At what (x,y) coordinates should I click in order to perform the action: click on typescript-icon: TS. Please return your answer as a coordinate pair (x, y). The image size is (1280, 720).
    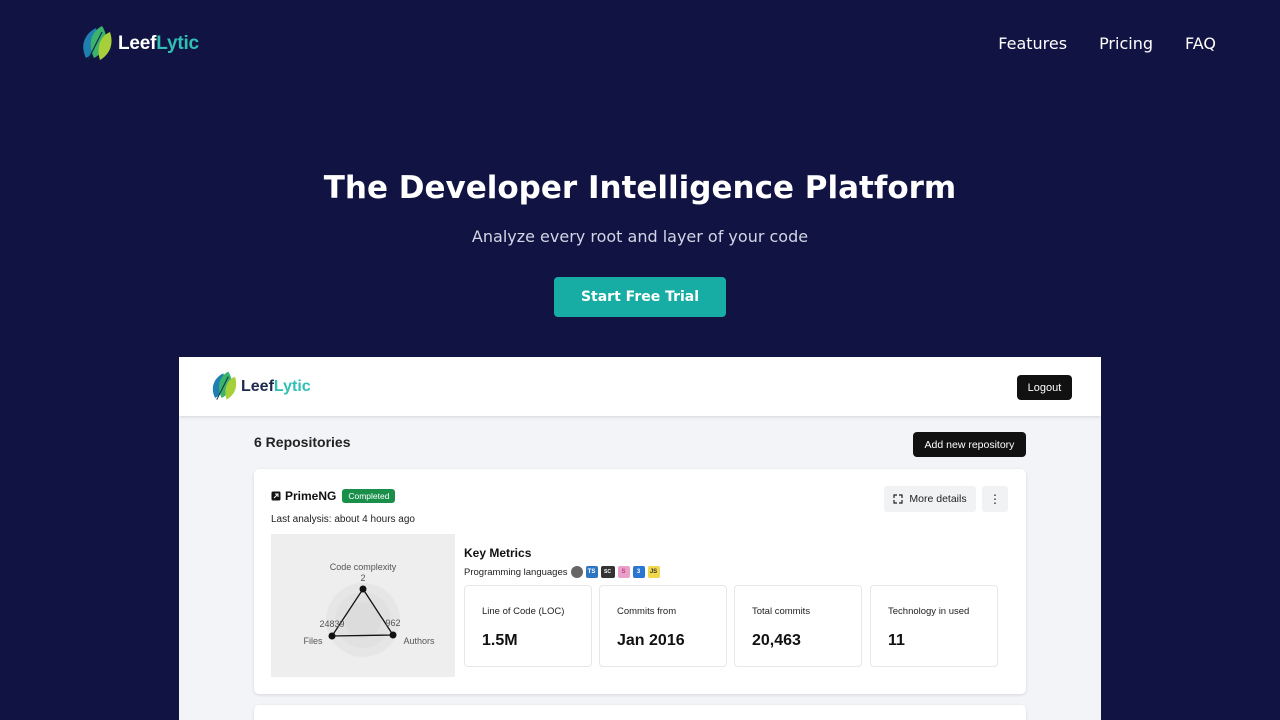
    Looking at the image, I should click on (591, 572).